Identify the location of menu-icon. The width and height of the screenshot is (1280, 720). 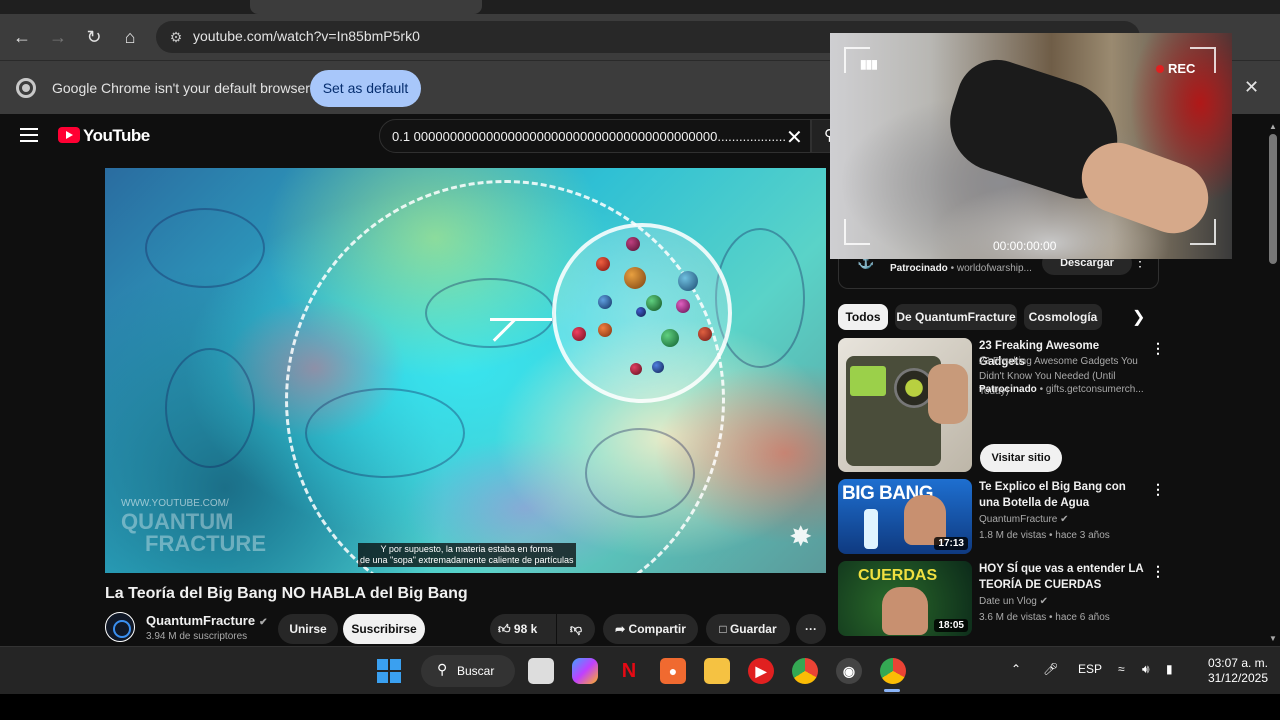
(29, 135).